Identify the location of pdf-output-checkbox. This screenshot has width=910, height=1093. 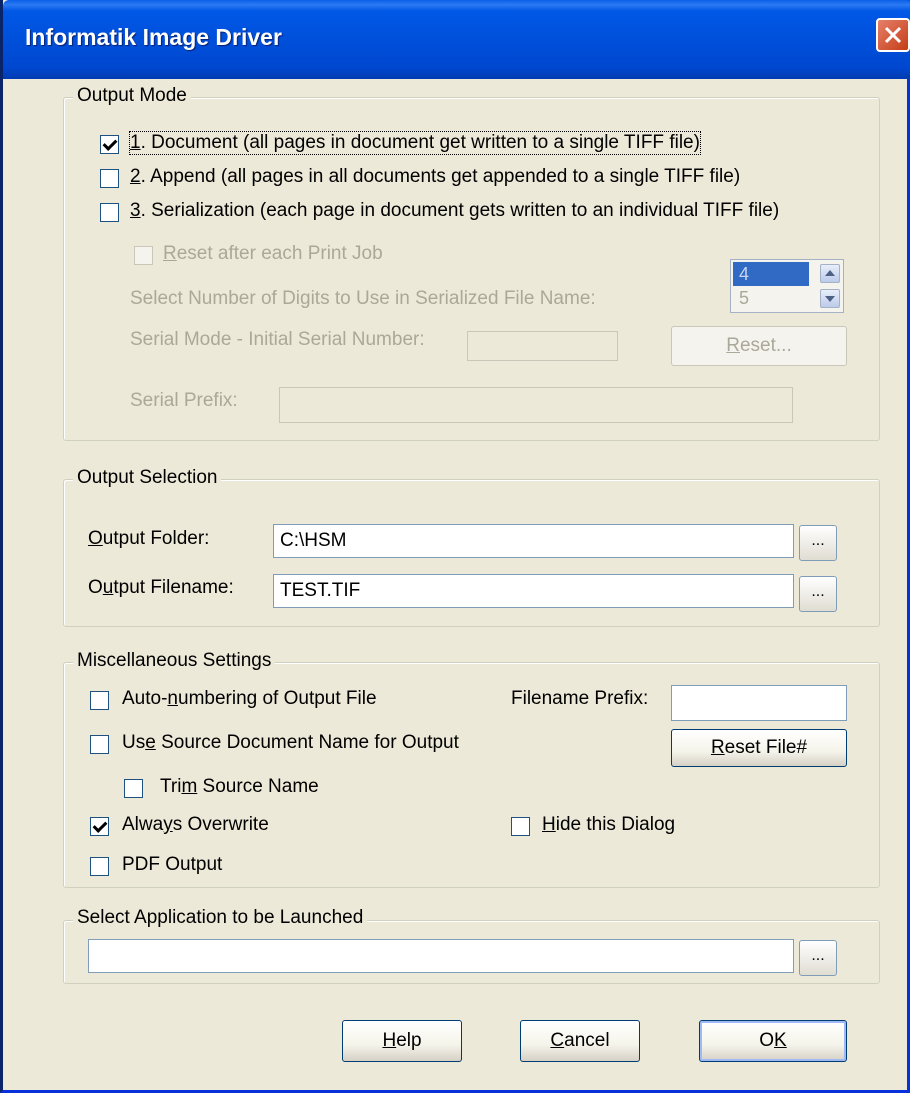
(99, 866).